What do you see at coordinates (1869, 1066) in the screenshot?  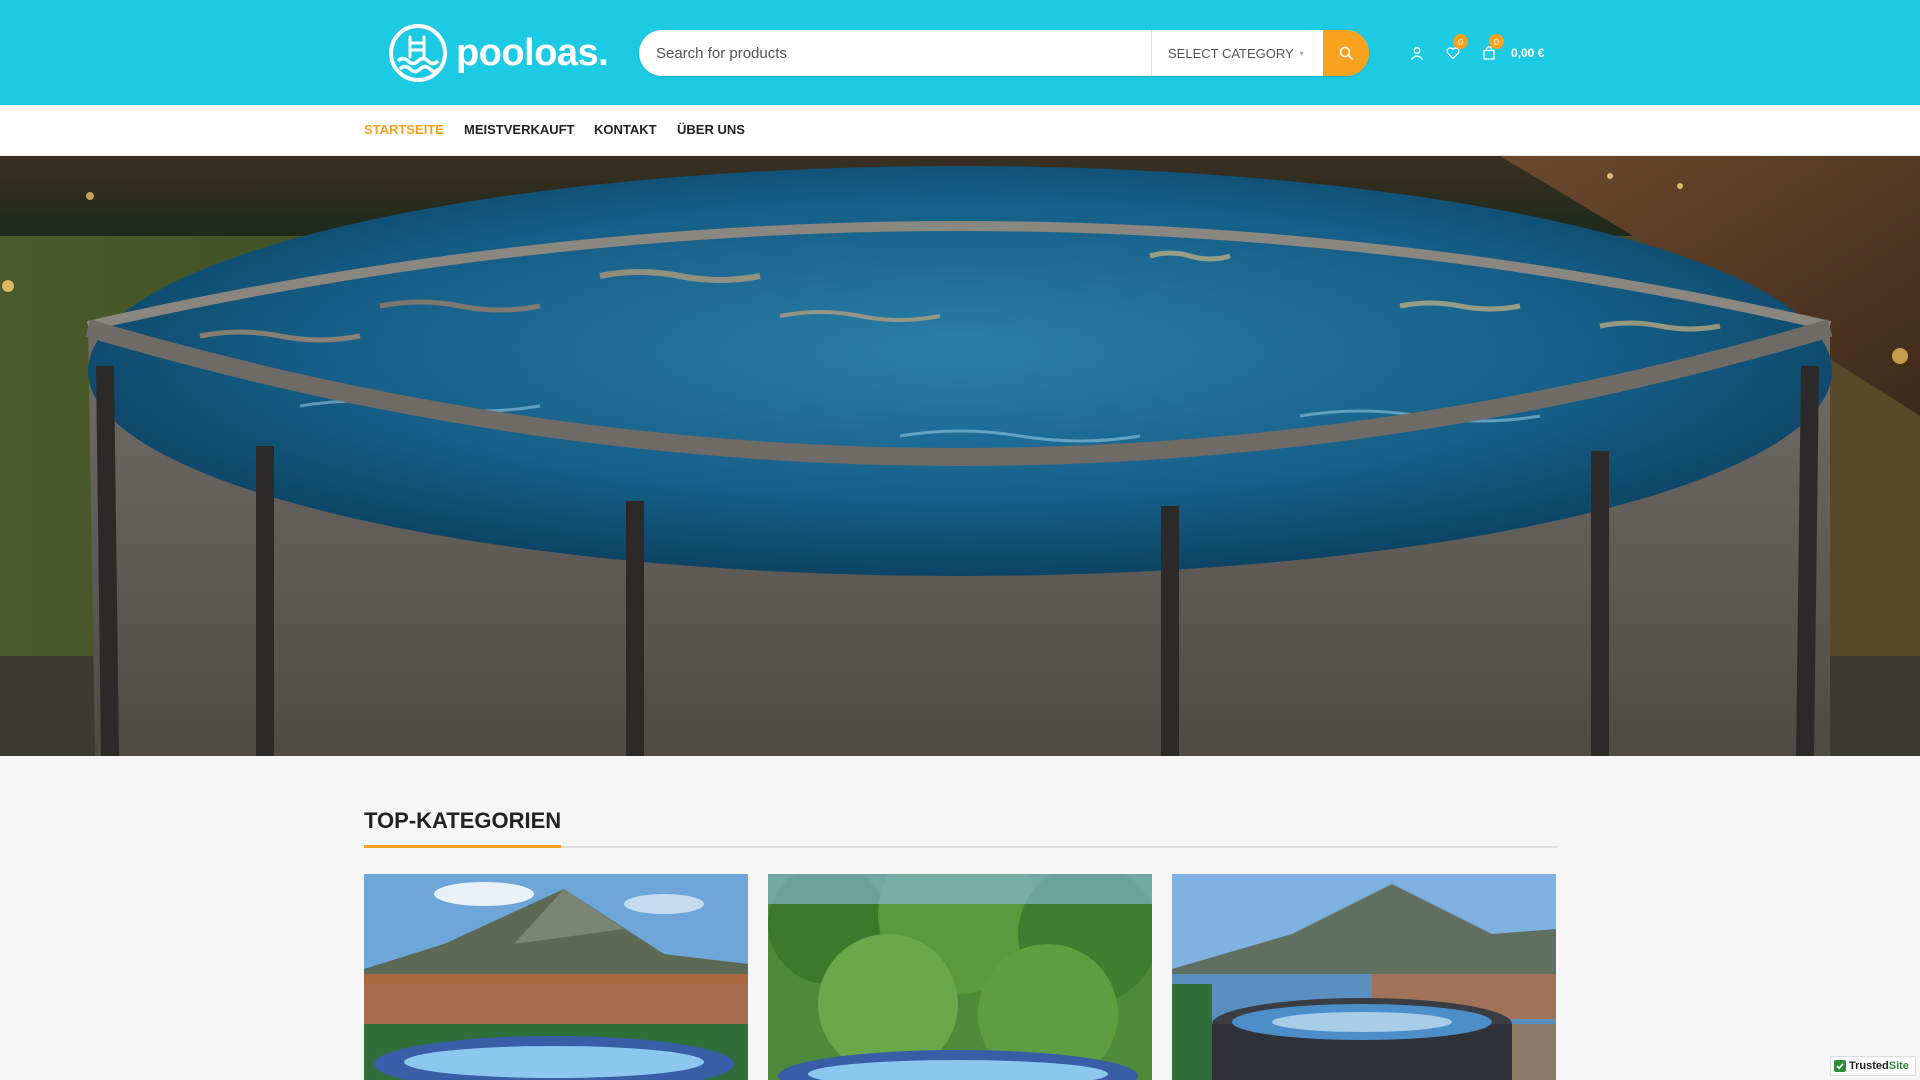 I see `trusted-label: Trusted` at bounding box center [1869, 1066].